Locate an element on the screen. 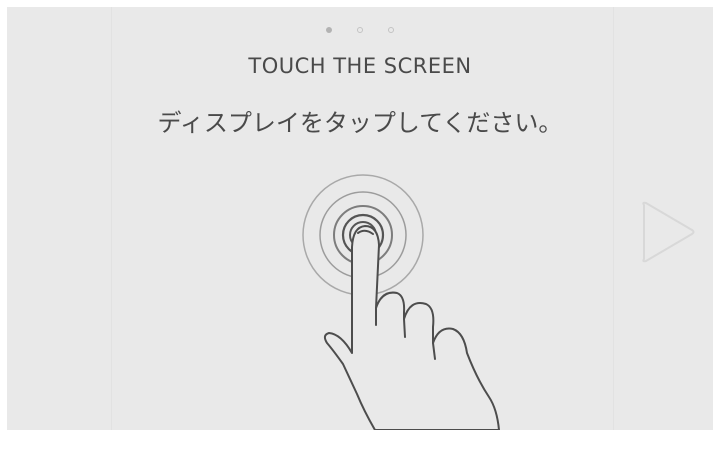 The height and width of the screenshot is (457, 713). play-arrow-icon is located at coordinates (668, 232).